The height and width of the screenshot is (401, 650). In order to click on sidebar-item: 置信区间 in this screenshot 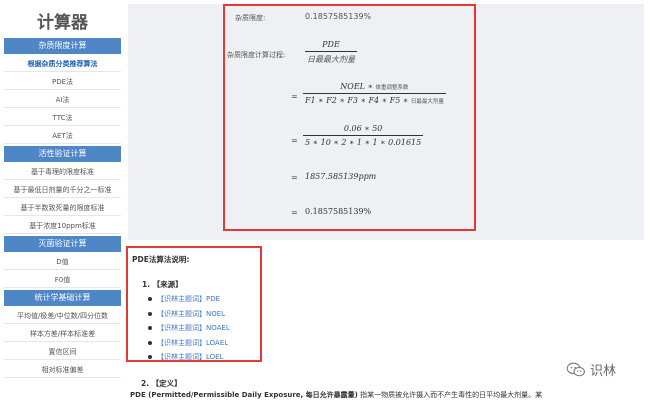, I will do `click(62, 352)`.